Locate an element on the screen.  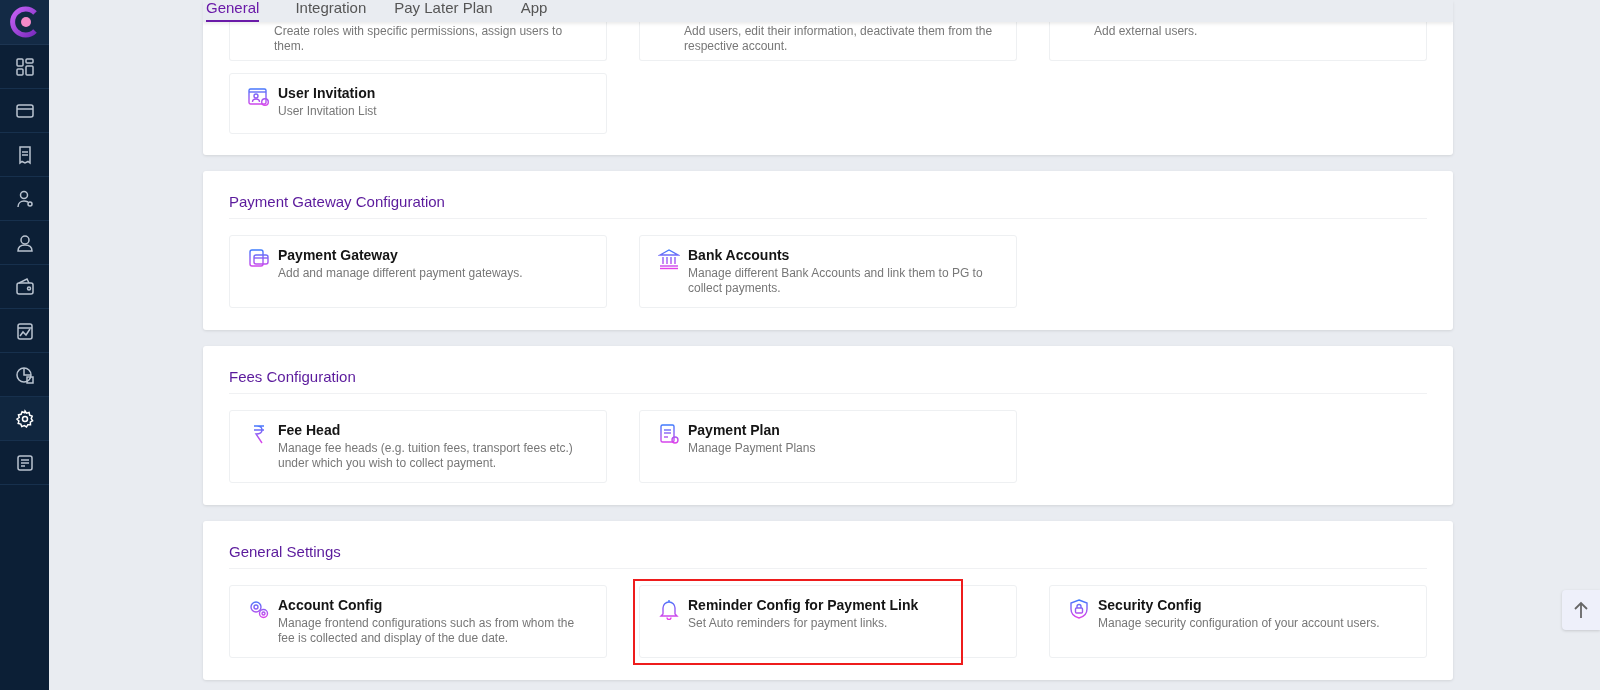
wallet-icon is located at coordinates (24, 286).